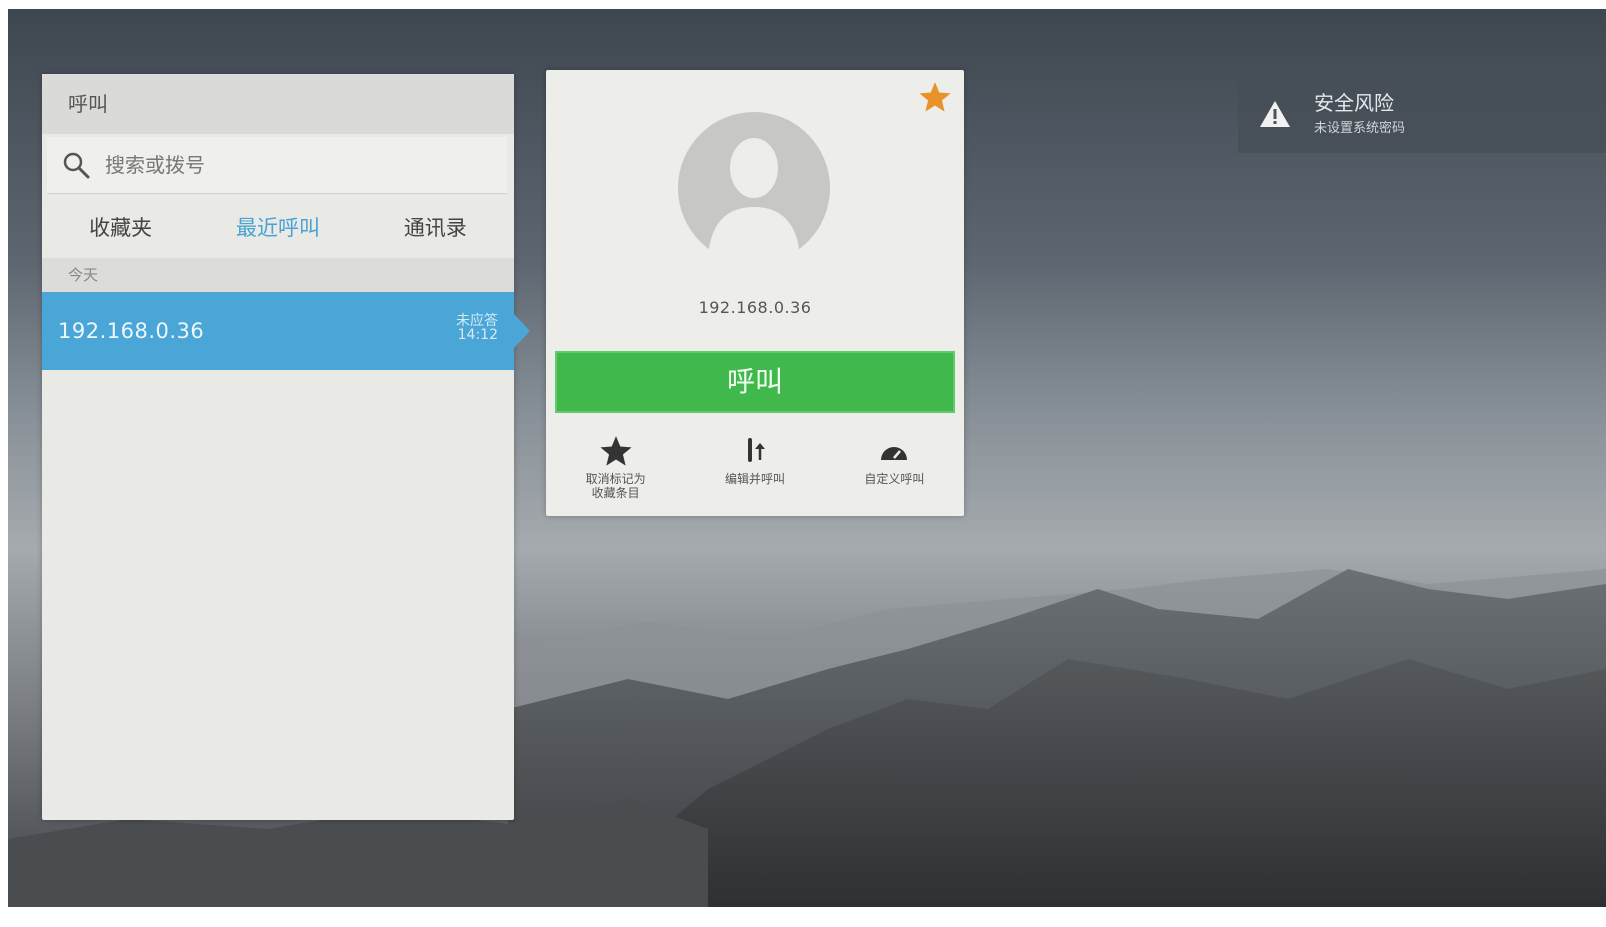 The image size is (1606, 927). What do you see at coordinates (1275, 114) in the screenshot?
I see `warning-icon` at bounding box center [1275, 114].